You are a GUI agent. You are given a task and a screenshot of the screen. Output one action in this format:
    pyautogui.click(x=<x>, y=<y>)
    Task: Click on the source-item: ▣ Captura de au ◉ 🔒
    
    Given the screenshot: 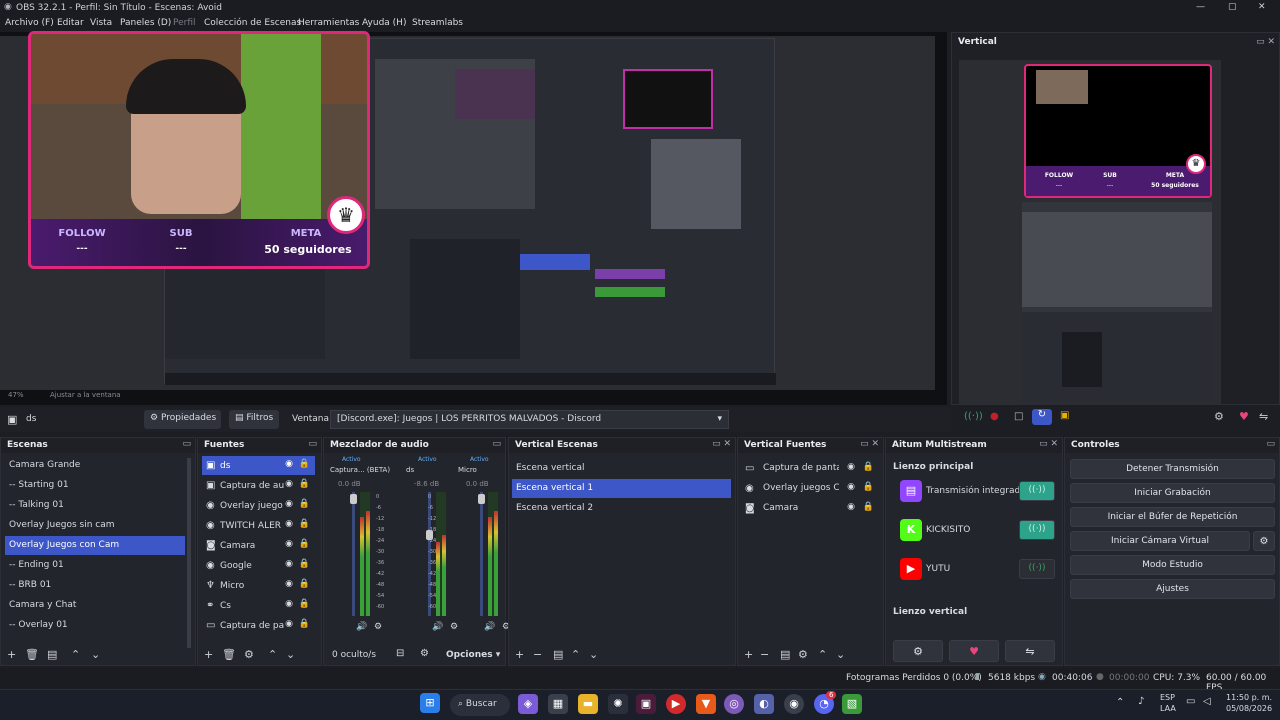 What is the action you would take?
    pyautogui.click(x=258, y=485)
    